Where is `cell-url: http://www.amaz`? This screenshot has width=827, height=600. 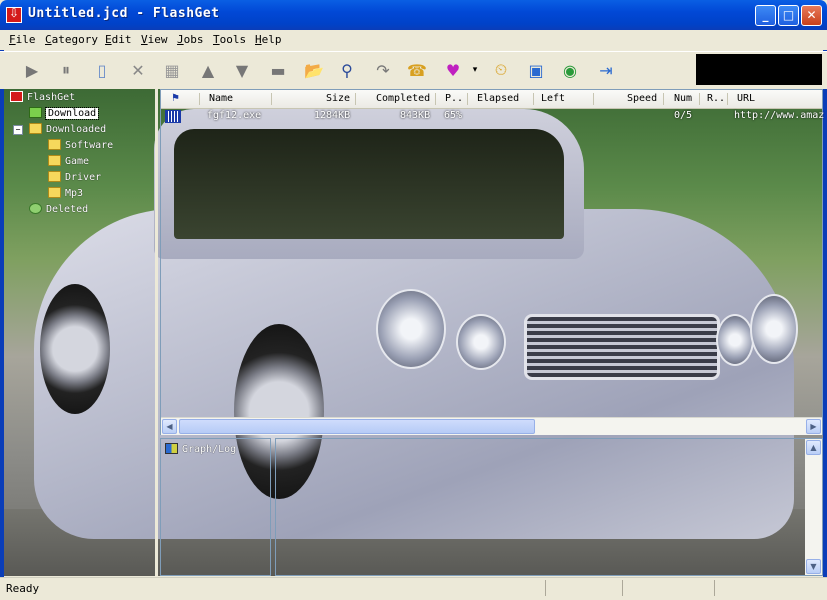 cell-url: http://www.amaz is located at coordinates (779, 115).